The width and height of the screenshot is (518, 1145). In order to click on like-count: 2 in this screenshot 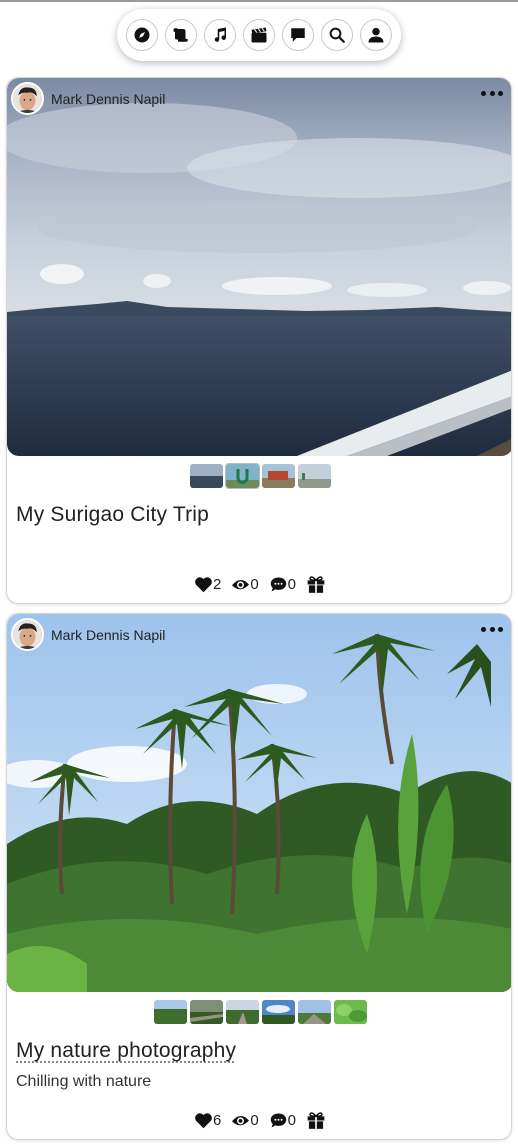, I will do `click(217, 584)`.